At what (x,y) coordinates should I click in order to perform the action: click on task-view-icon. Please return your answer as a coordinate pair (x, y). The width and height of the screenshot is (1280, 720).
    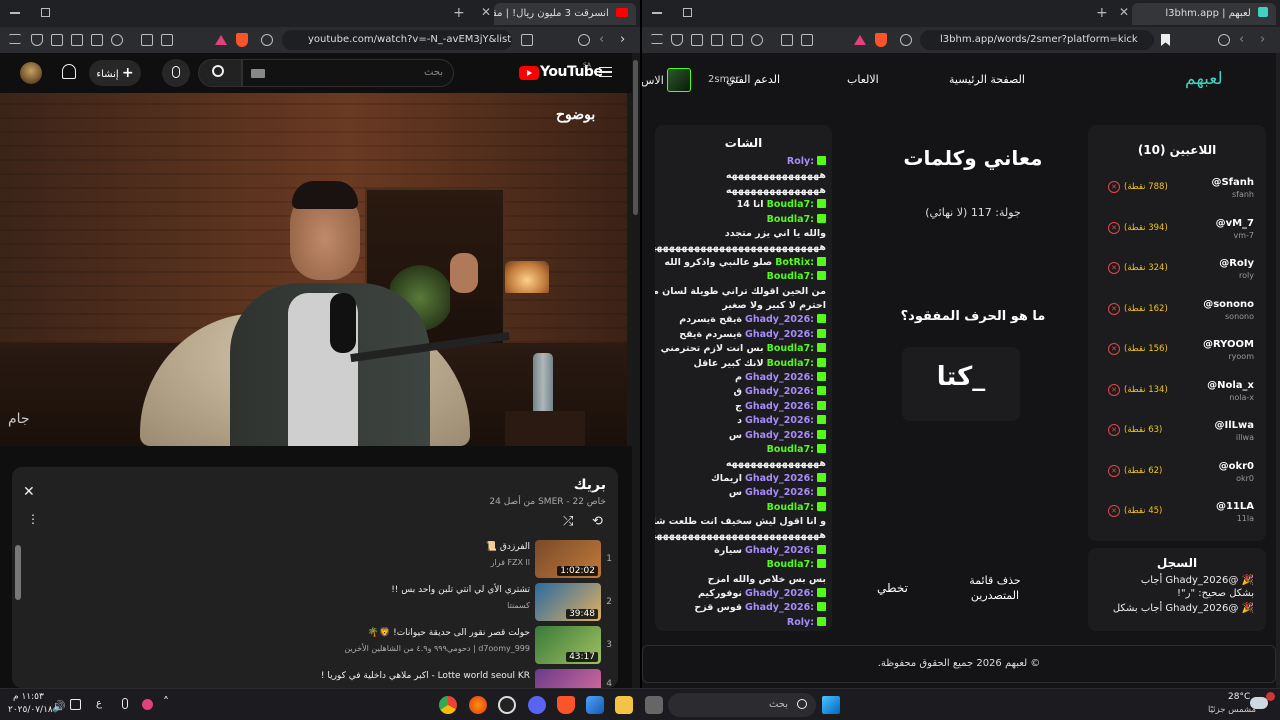
    Looking at the image, I should click on (654, 705).